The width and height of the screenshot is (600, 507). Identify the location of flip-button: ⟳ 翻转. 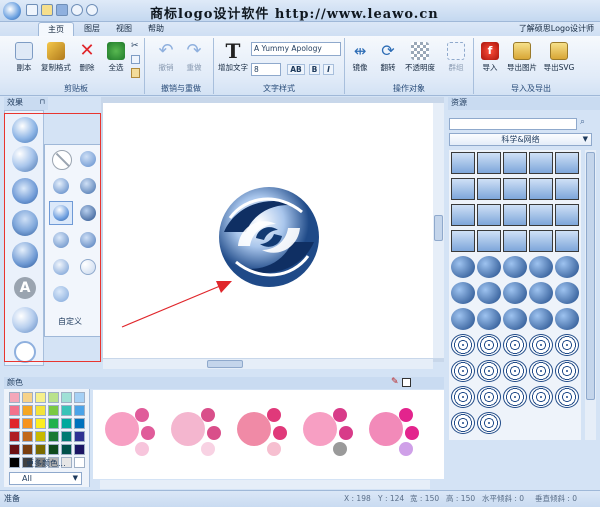
(388, 57).